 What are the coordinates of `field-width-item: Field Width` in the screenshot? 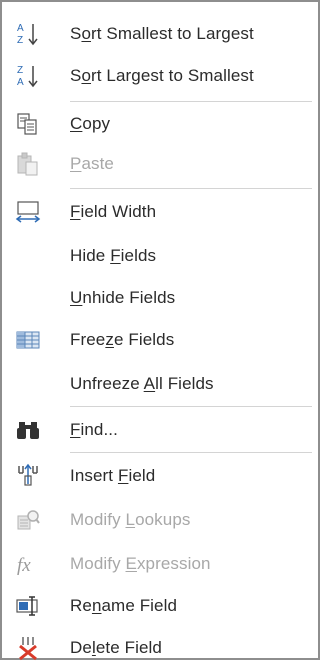 It's located at (160, 212).